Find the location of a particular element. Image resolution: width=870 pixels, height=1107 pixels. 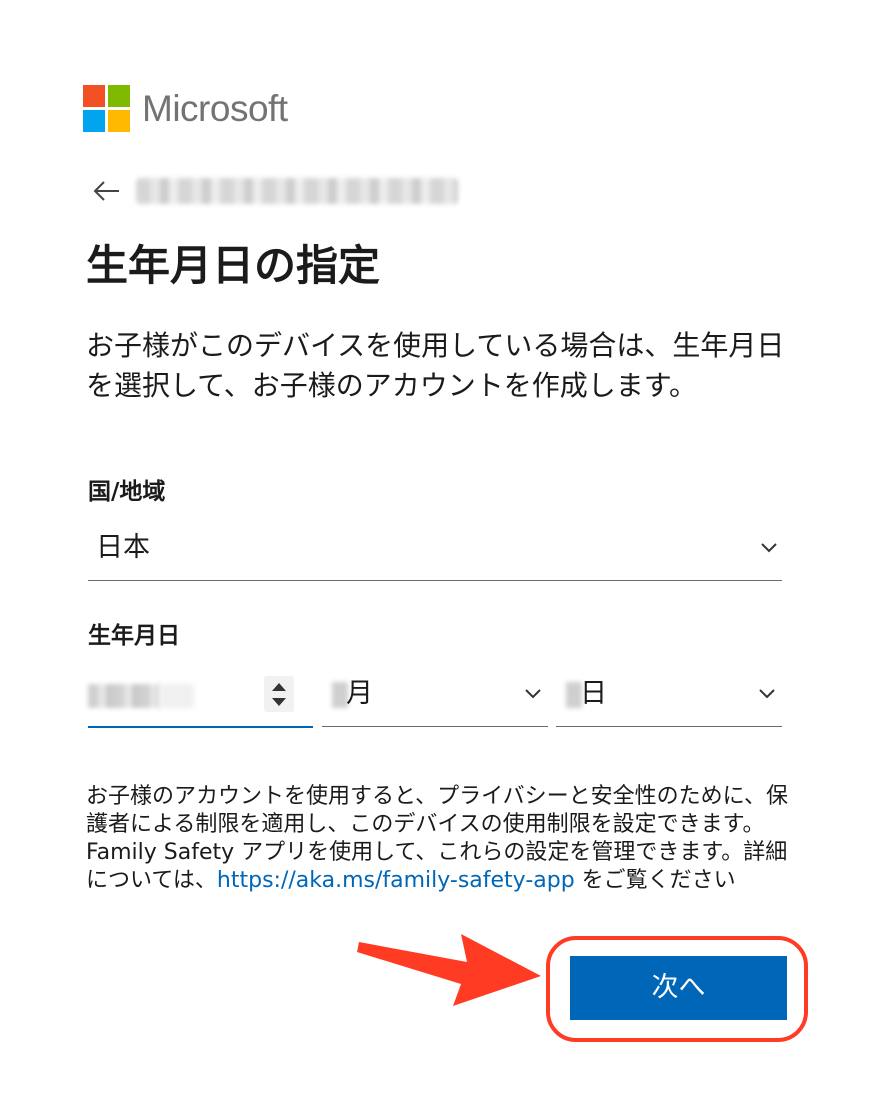

country-label: 国/地域 is located at coordinates (127, 492).